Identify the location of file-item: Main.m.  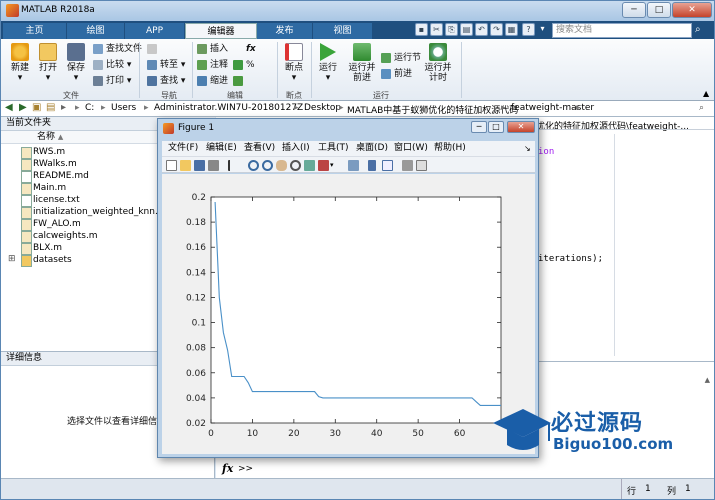
(43, 188).